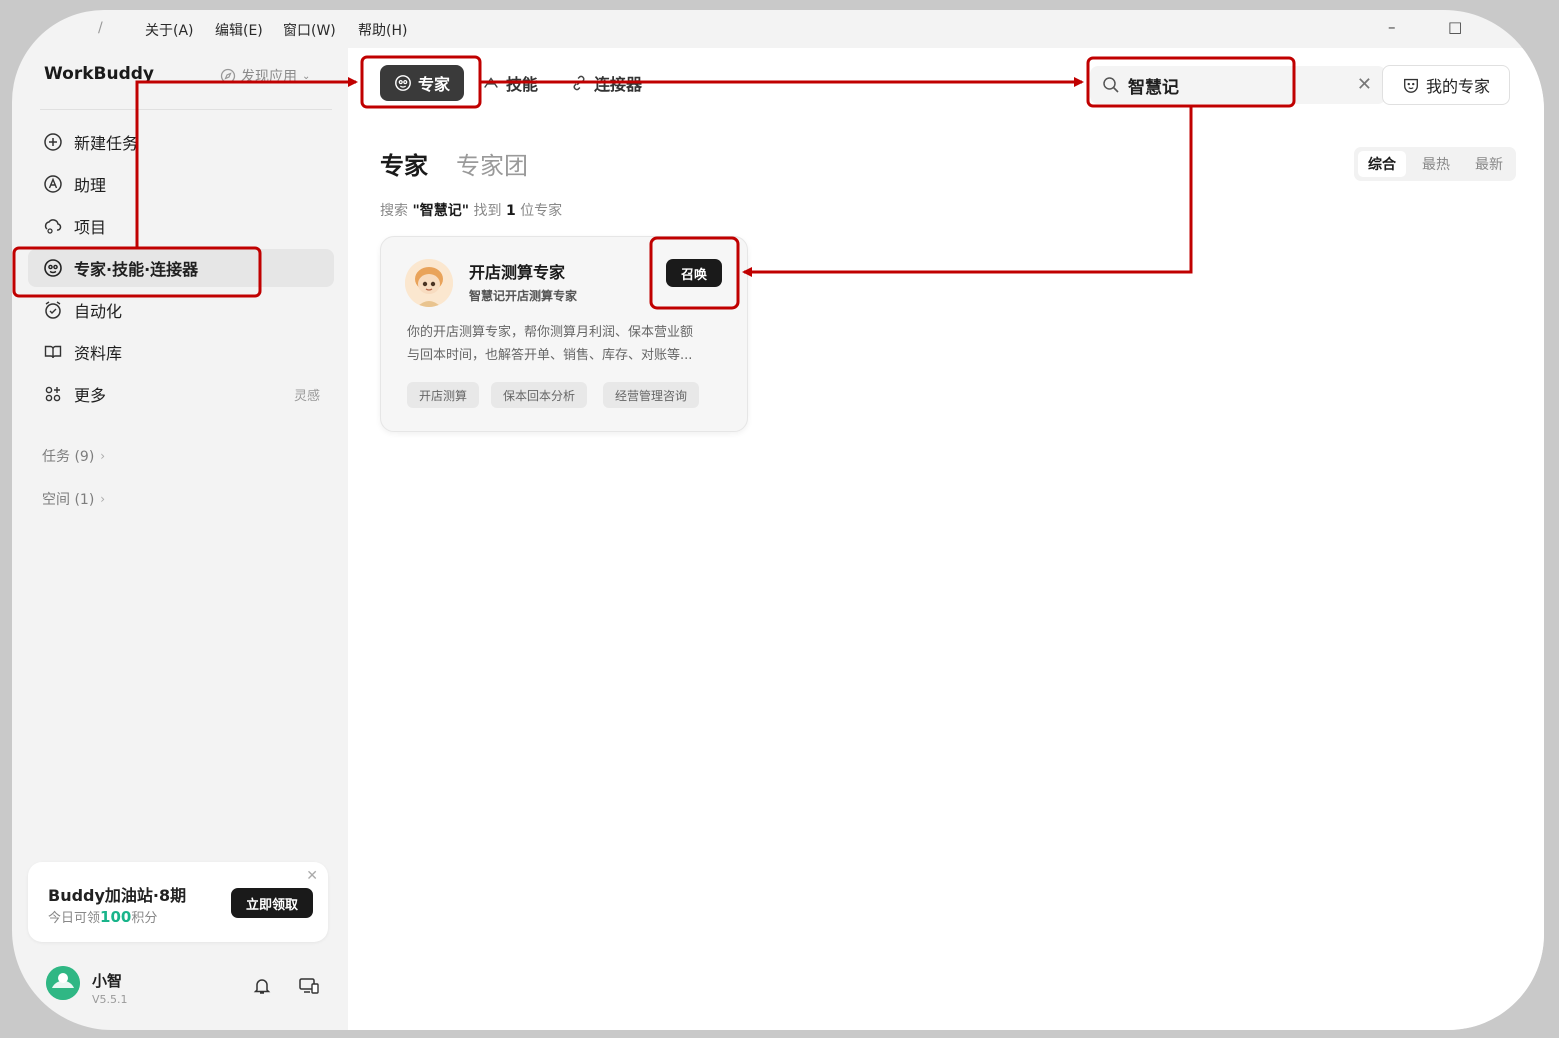  Describe the element at coordinates (90, 395) in the screenshot. I see `sidebar-item-label: 更多` at that location.